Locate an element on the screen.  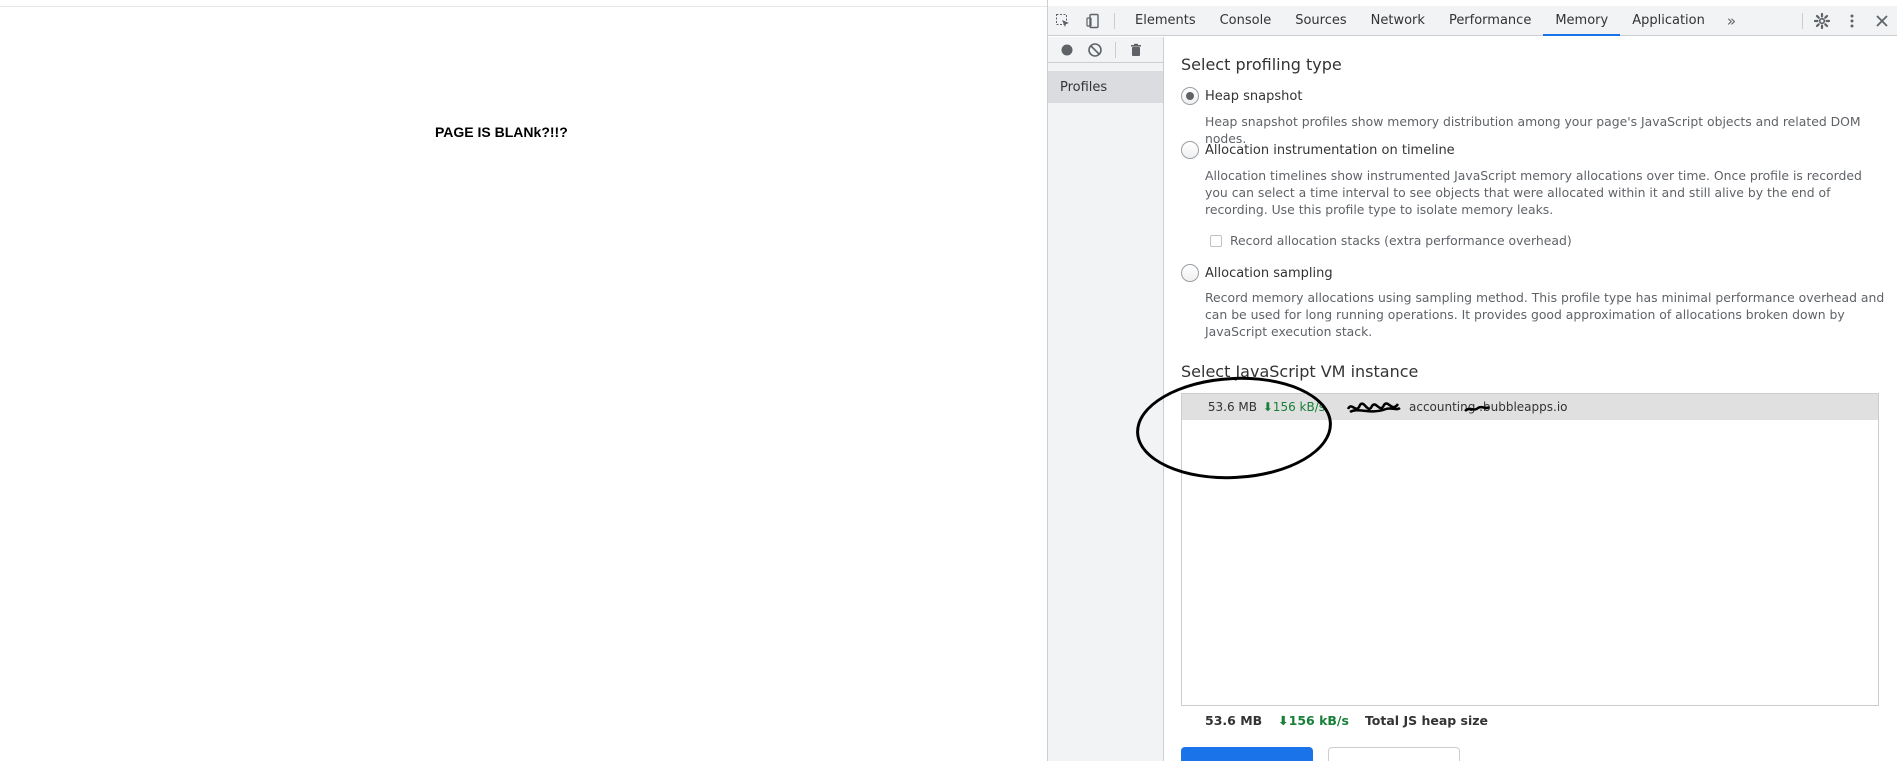
radio-allocation-timeline is located at coordinates (1190, 150).